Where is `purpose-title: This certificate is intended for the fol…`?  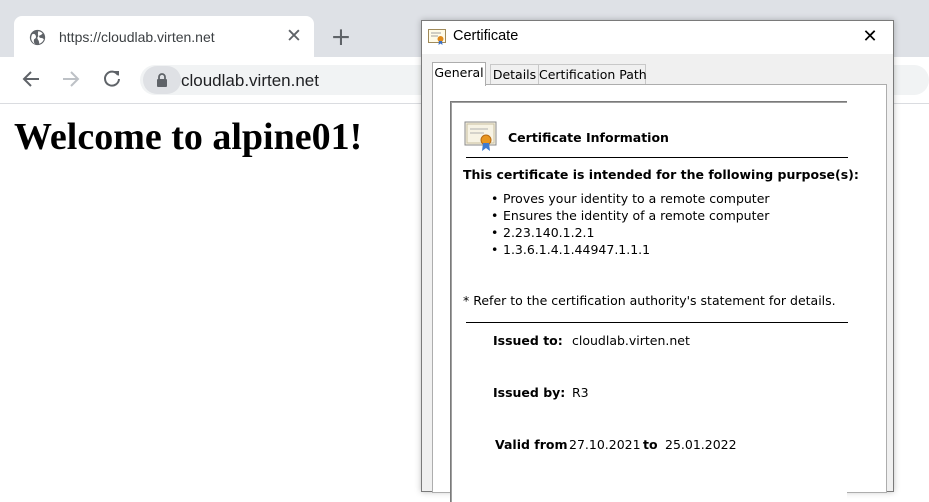
purpose-title: This certificate is intended for the fol… is located at coordinates (661, 174).